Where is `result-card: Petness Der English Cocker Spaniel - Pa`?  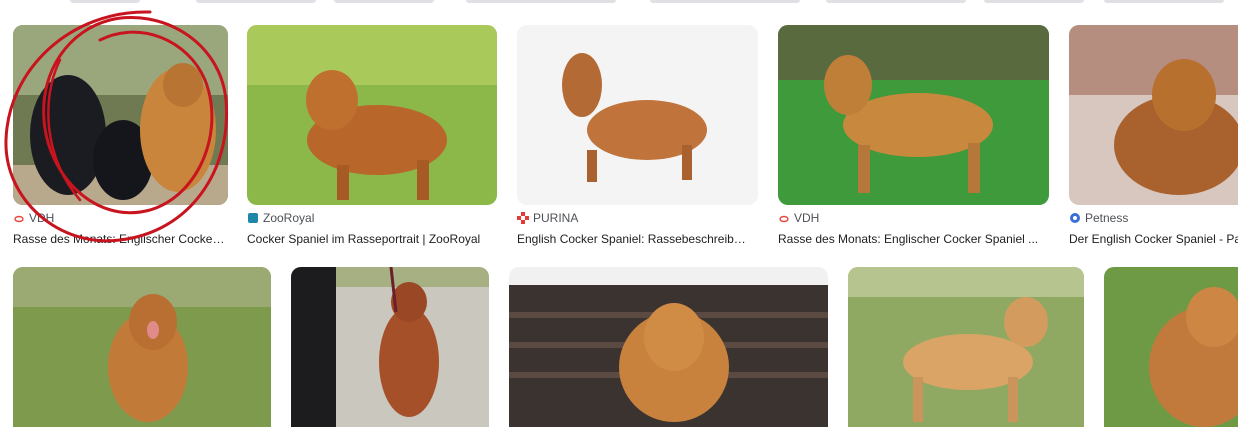
result-card: Petness Der English Cocker Spaniel - Pa is located at coordinates (1153, 137).